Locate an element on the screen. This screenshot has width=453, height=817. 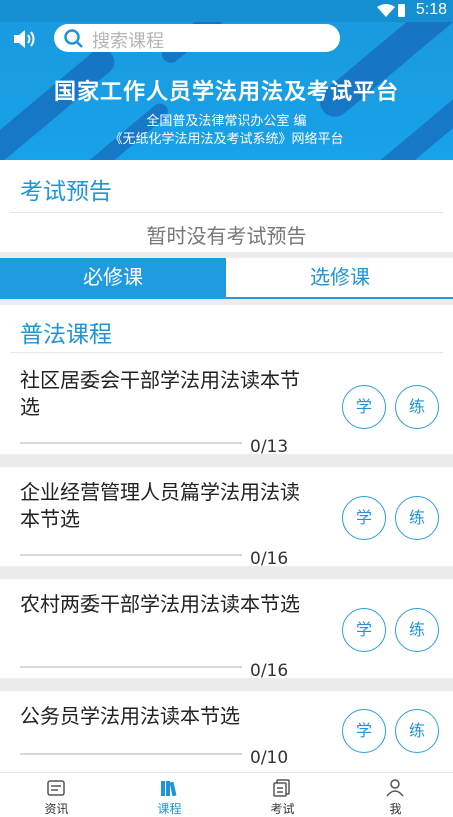
nav-item-news: 资讯 is located at coordinates (56, 795).